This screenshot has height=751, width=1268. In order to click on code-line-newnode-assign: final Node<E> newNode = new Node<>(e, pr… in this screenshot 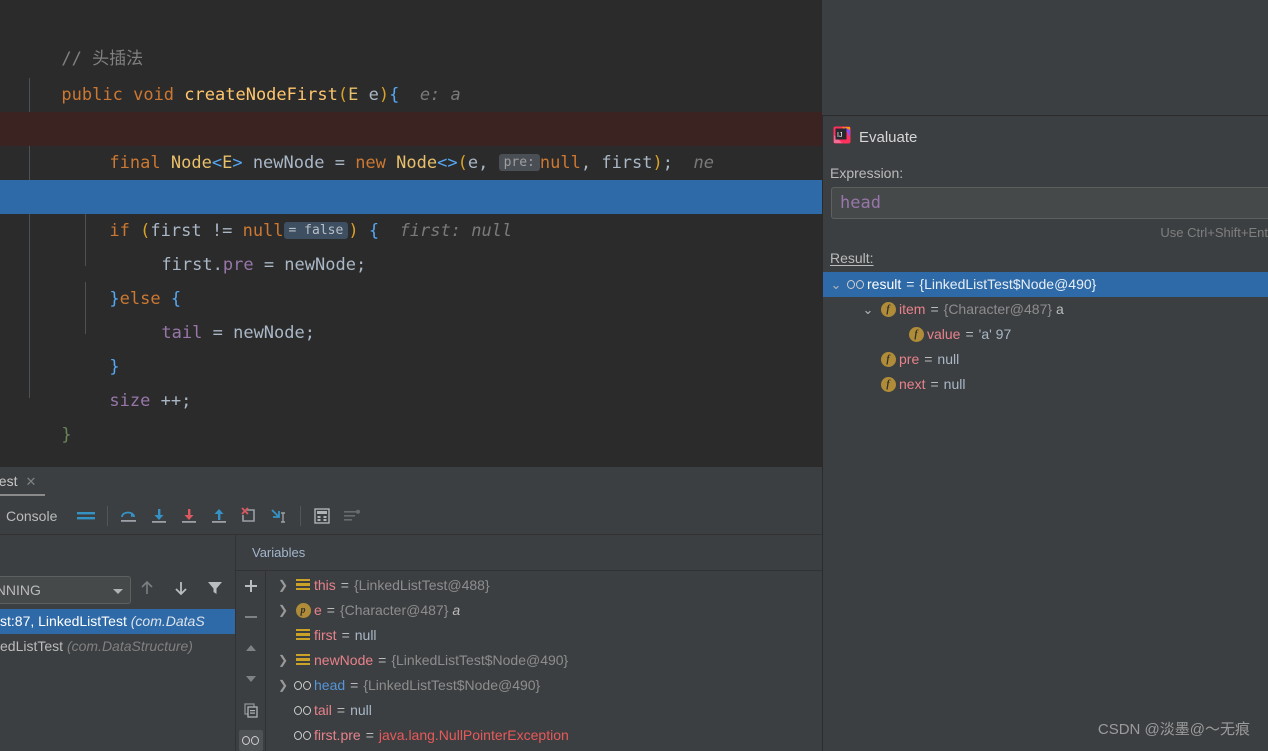, I will do `click(411, 142)`.